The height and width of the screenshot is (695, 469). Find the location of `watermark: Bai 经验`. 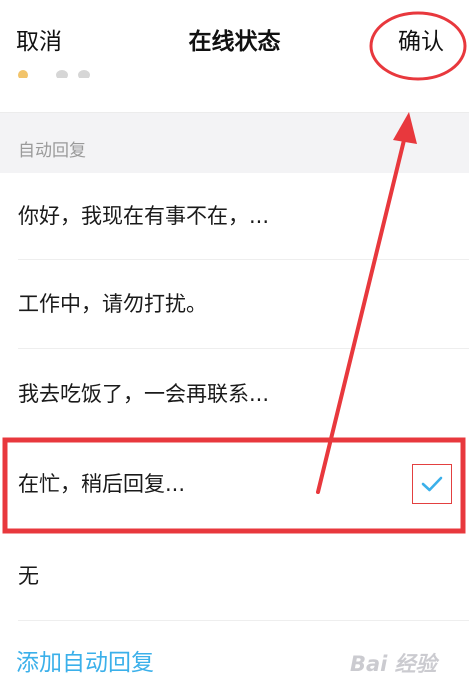

watermark: Bai 经验 is located at coordinates (393, 664).